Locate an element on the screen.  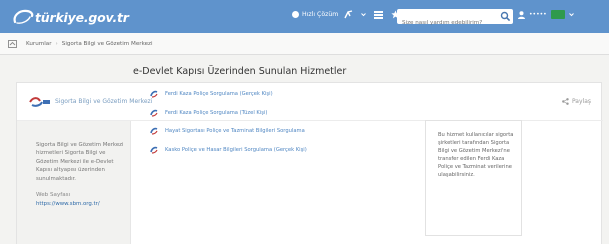
web-page-link: https://www.sbm.org.tr/ is located at coordinates (83, 204).